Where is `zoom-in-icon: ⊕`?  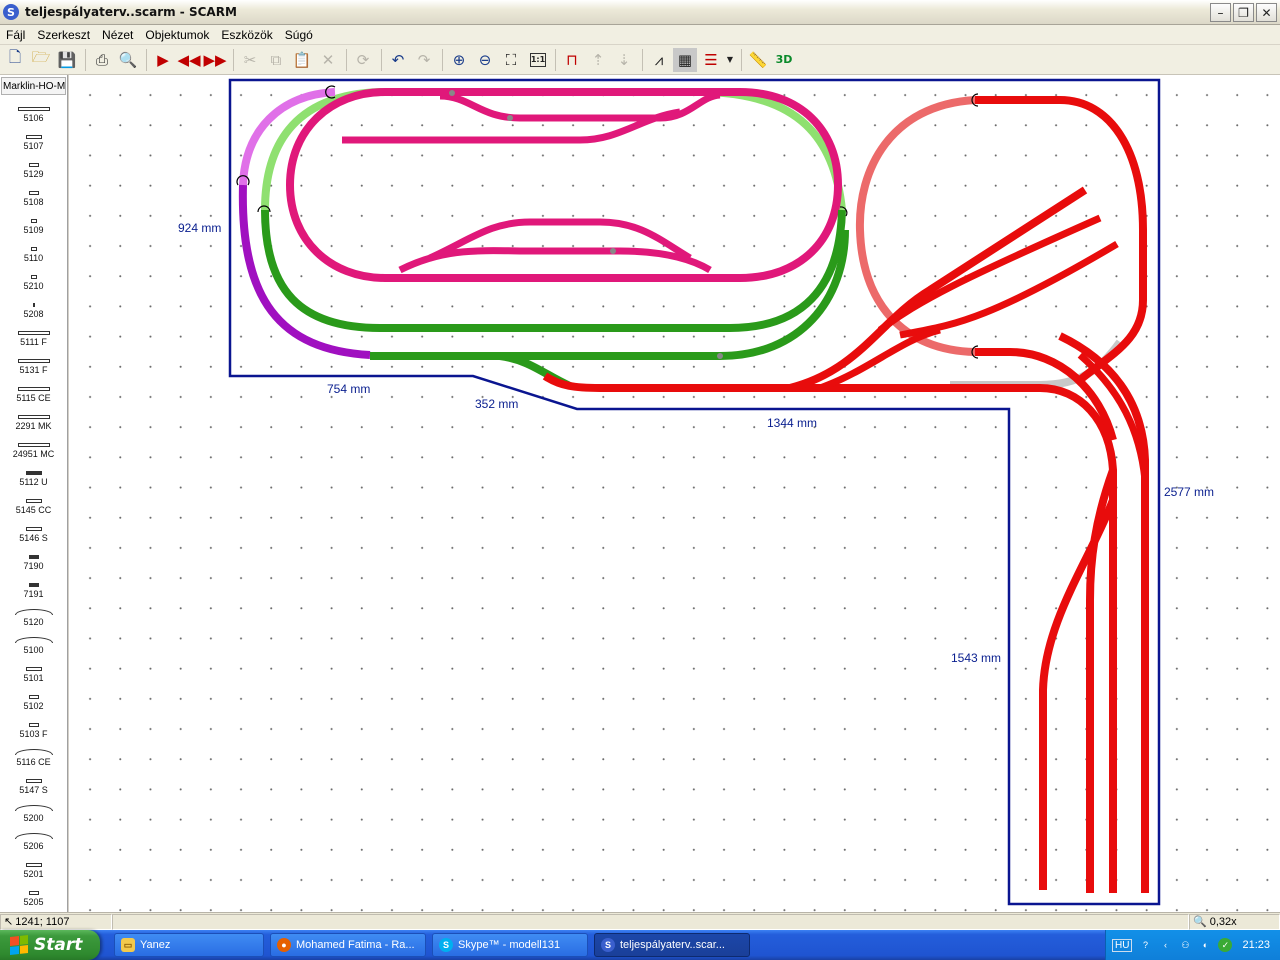 zoom-in-icon: ⊕ is located at coordinates (459, 60).